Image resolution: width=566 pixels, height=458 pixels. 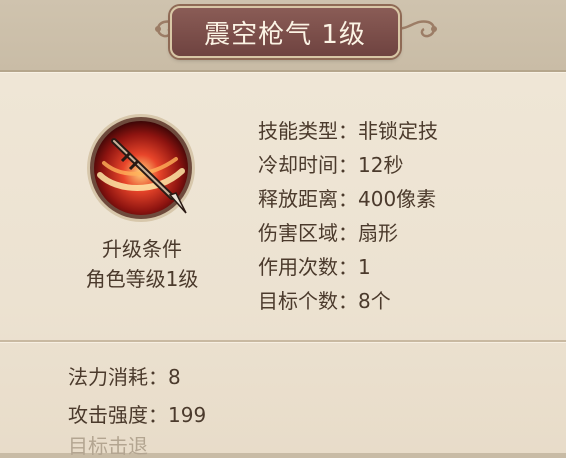 I want to click on attribute-value: 12秒, so click(x=381, y=165).